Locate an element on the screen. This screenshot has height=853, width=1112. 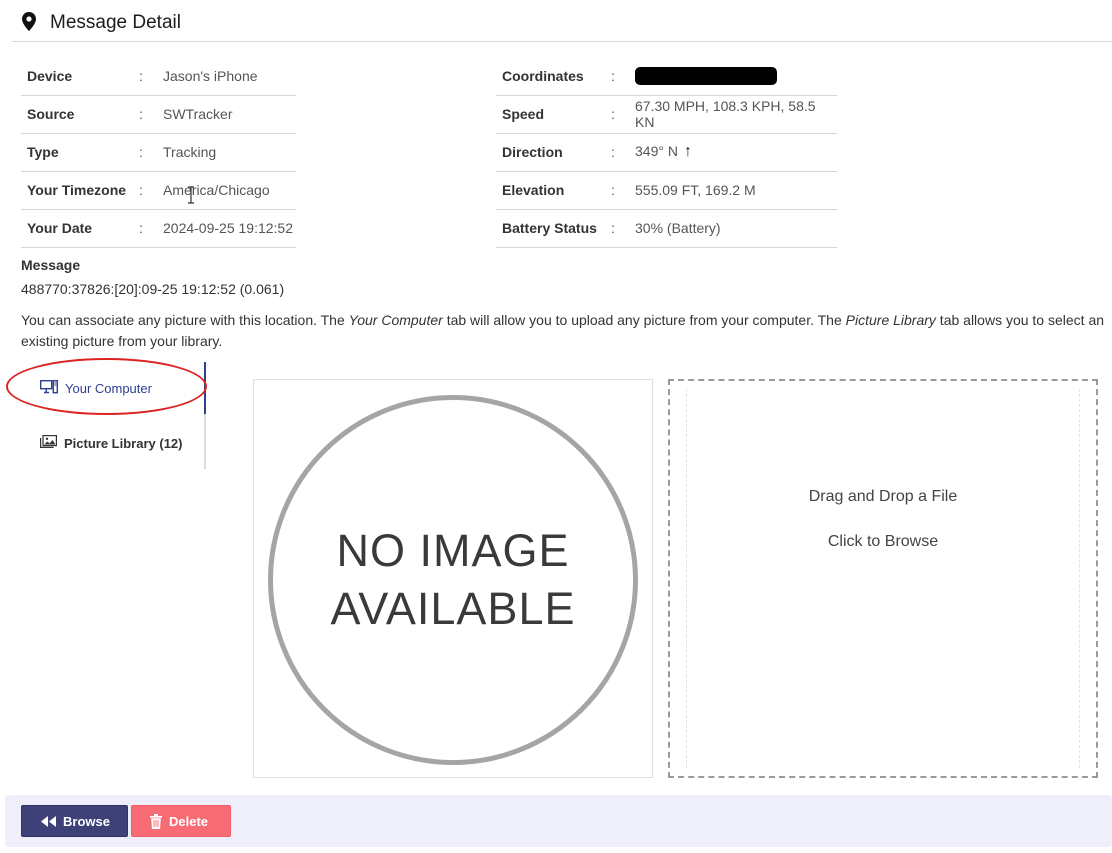
detail-row-elevation: Elevation : 555.09 FT, 169.2 M is located at coordinates (666, 190).